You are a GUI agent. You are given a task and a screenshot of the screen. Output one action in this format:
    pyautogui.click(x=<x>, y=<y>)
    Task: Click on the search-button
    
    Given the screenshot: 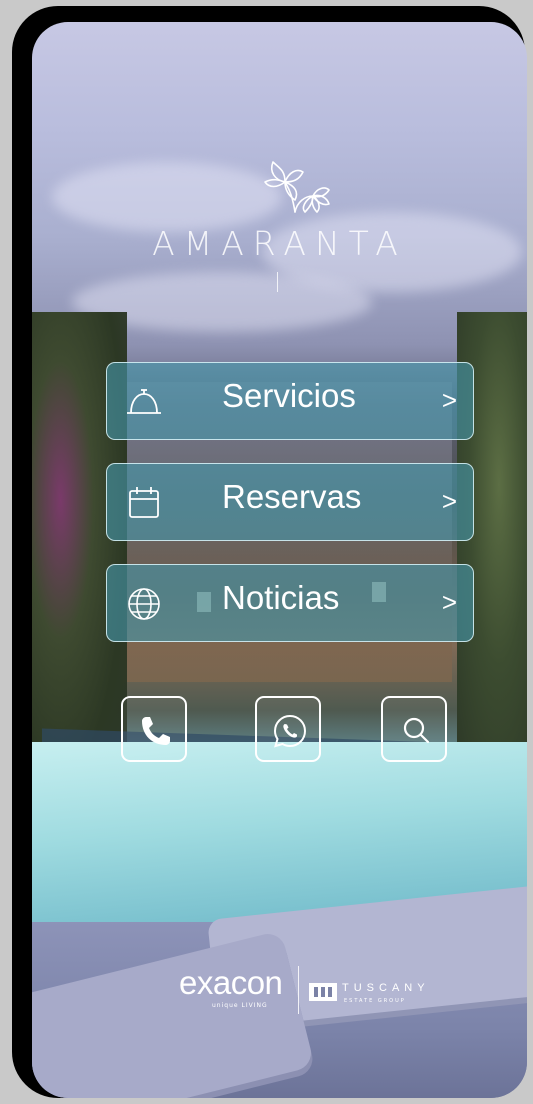 What is the action you would take?
    pyautogui.click(x=414, y=729)
    